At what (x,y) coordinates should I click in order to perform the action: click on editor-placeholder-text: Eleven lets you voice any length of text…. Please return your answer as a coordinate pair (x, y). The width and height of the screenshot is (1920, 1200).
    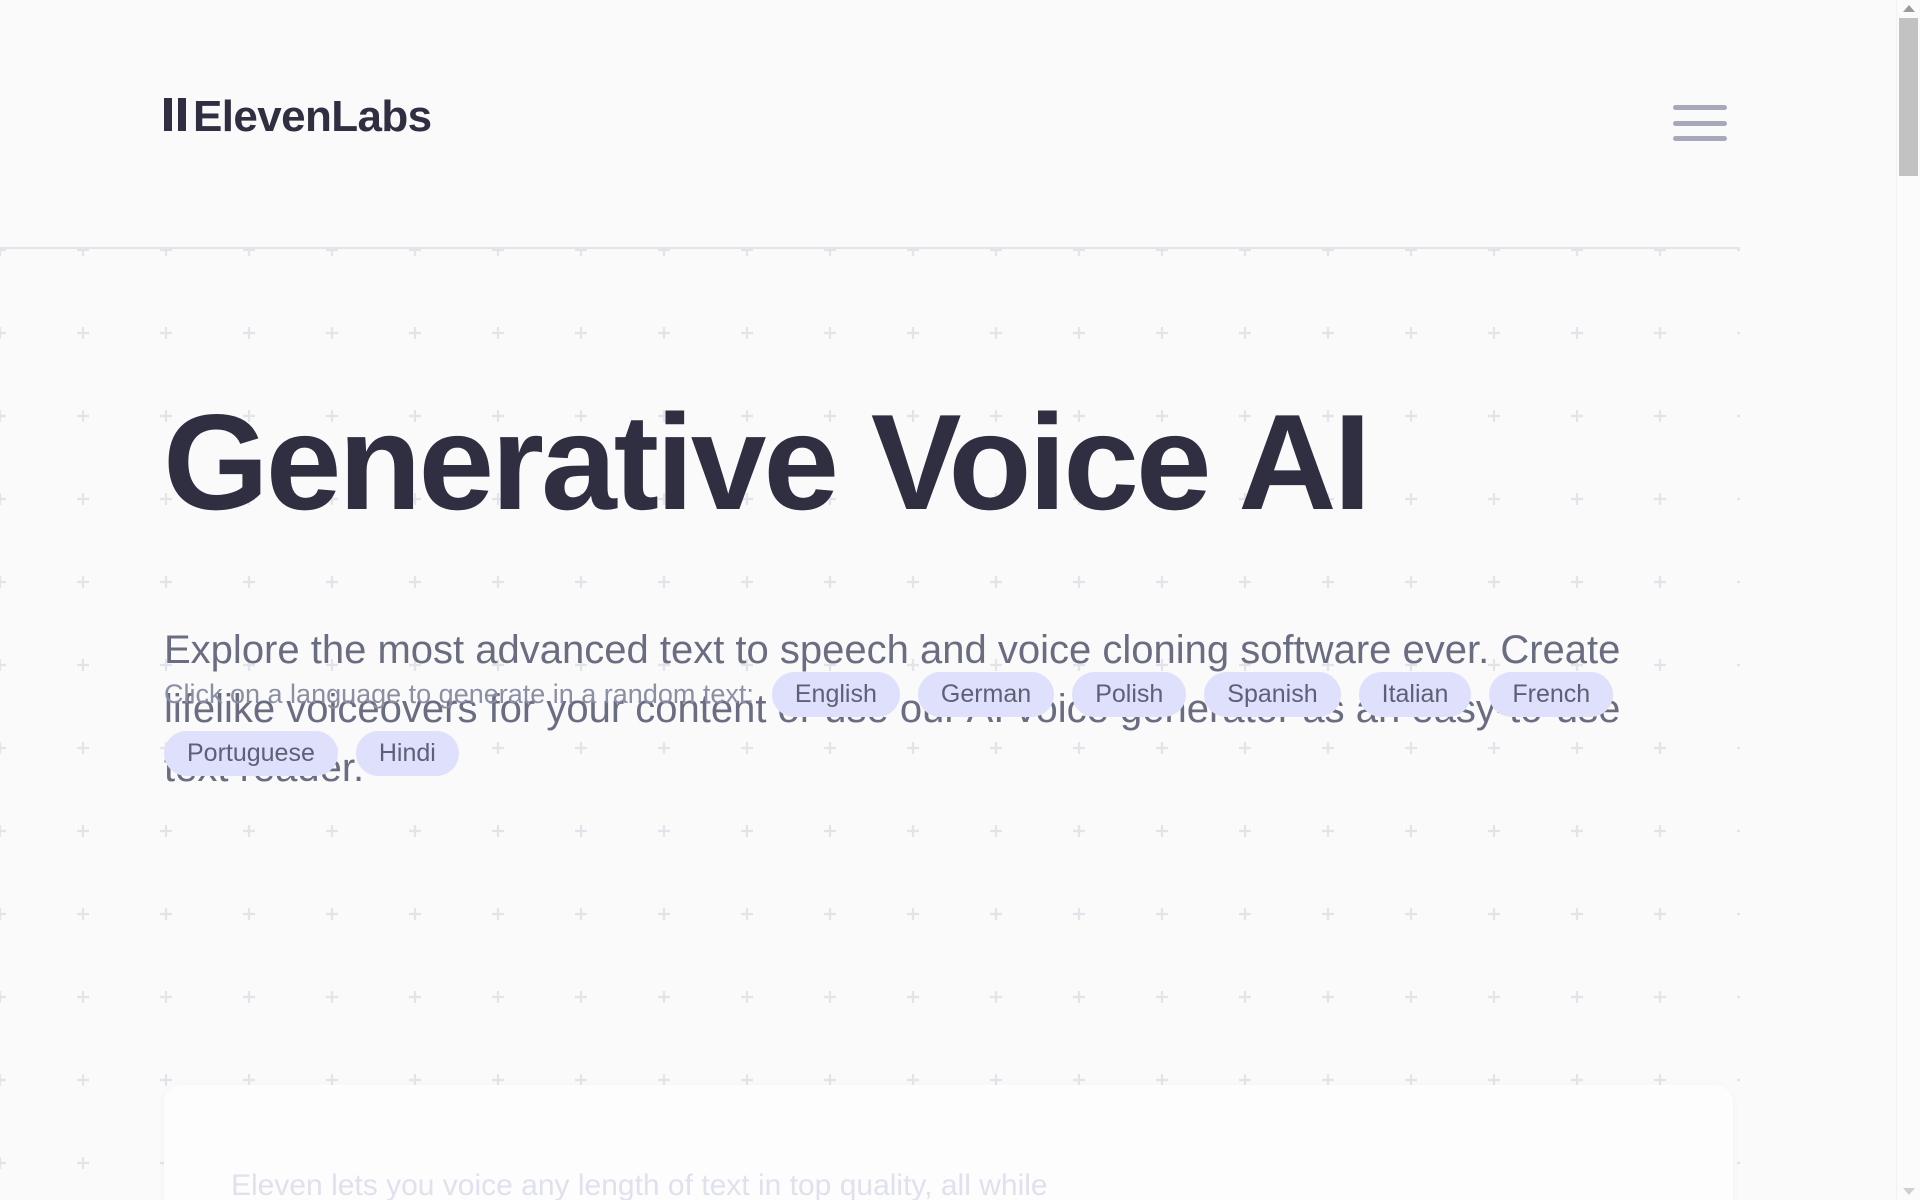
    Looking at the image, I should click on (639, 1184).